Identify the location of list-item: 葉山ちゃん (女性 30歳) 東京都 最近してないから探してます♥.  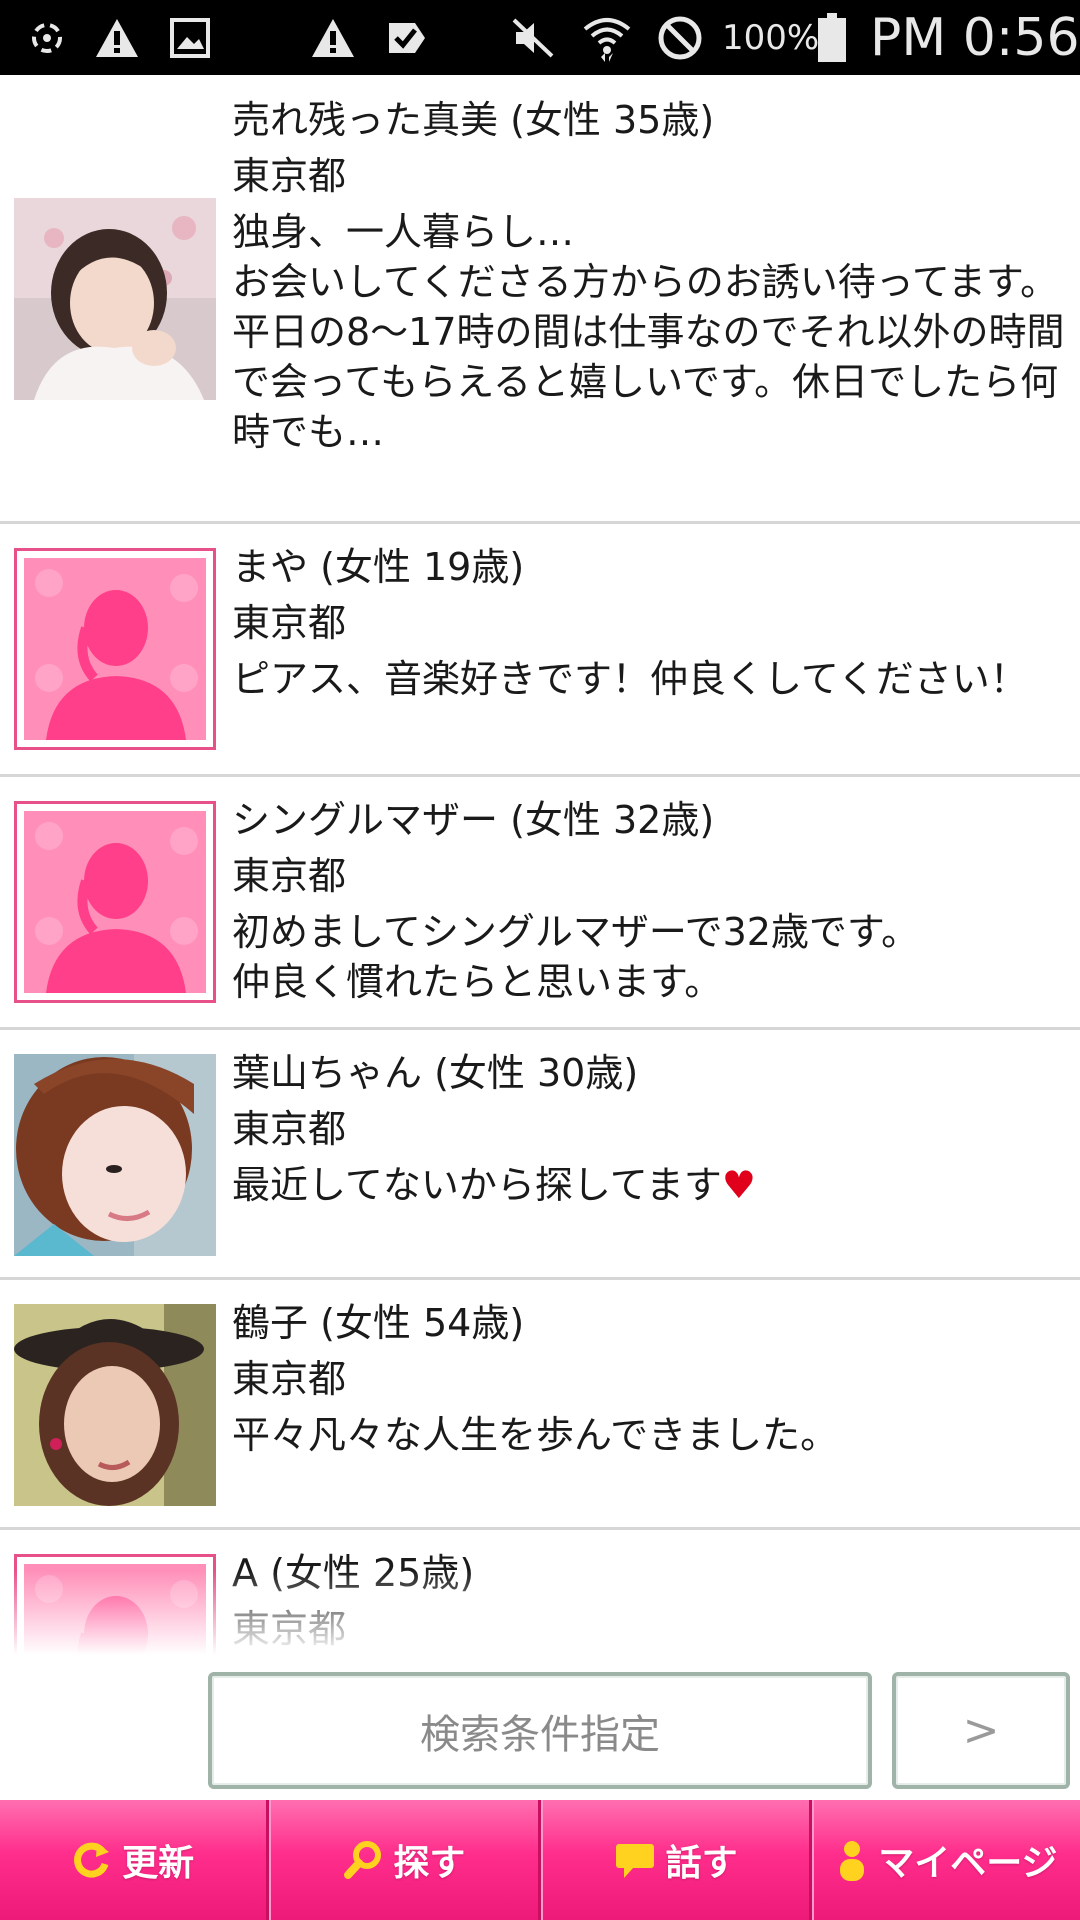
(540, 1155).